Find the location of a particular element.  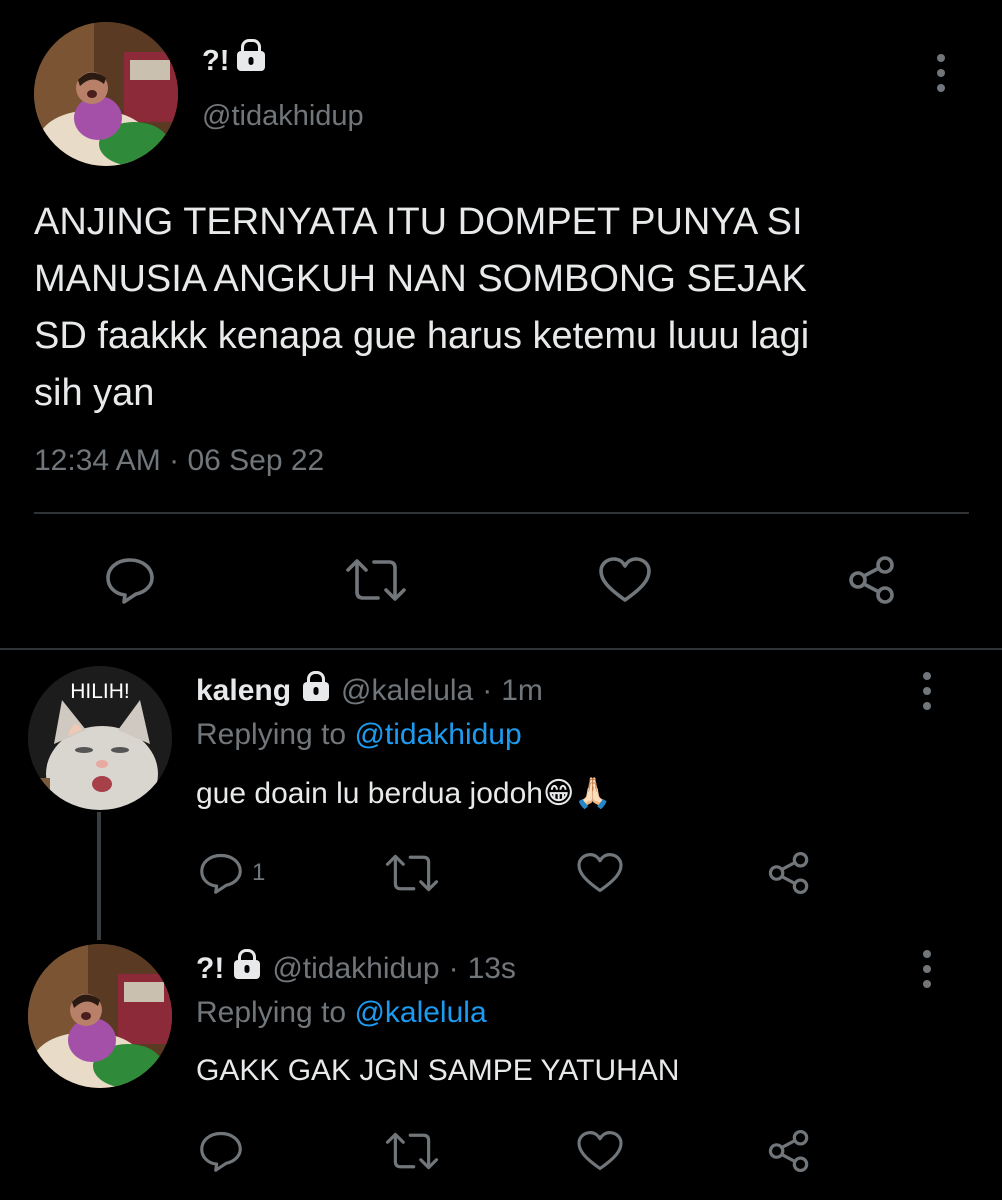

tweet-text-line: ANJING TERNYATA ITU DOMPET PUNYA SI is located at coordinates (418, 222).